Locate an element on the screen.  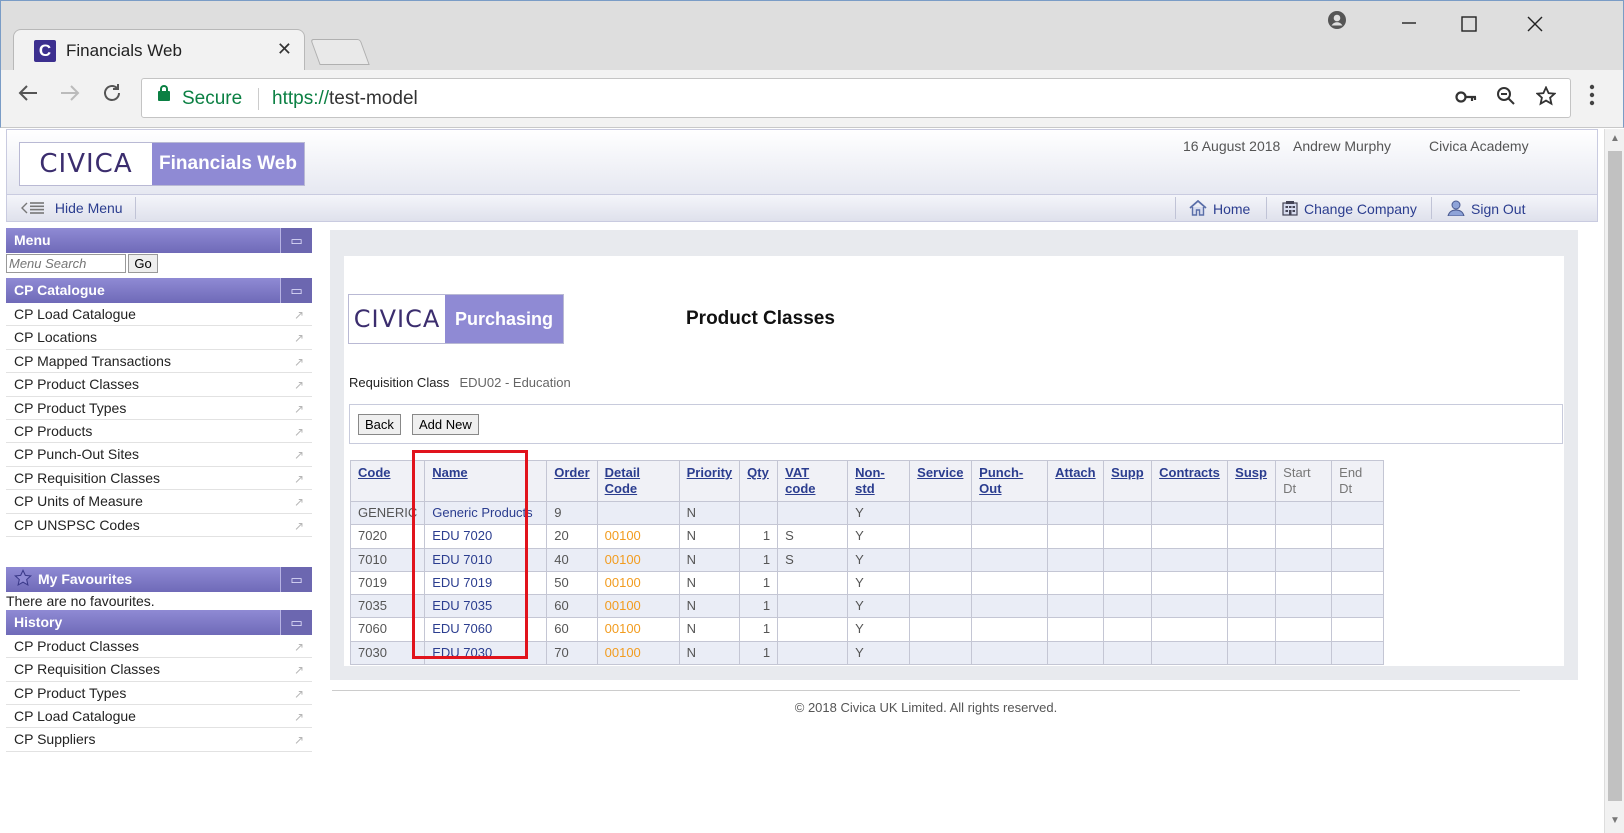
forward-arrow-icon is located at coordinates (70, 96).